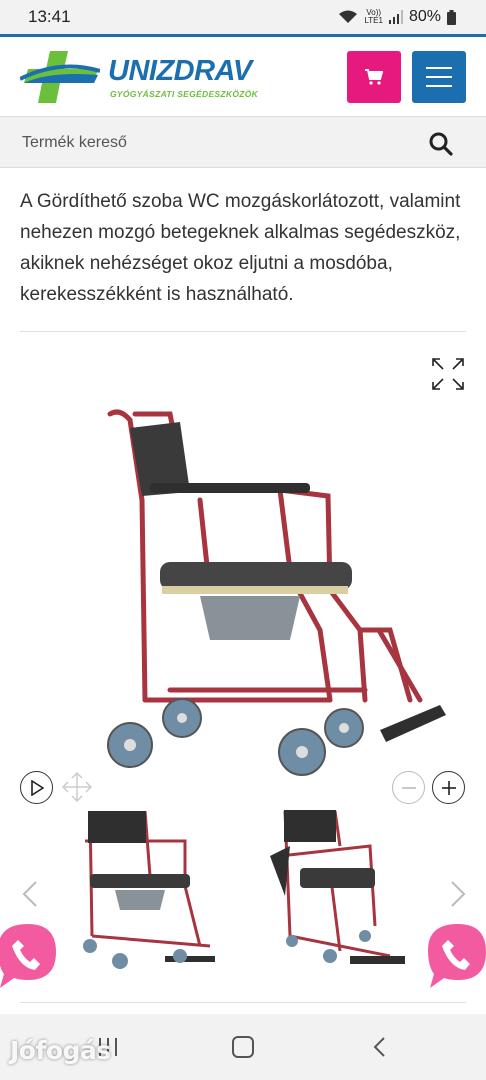 Image resolution: width=486 pixels, height=1080 pixels. I want to click on brand-name: UNIZDRAV, so click(180, 71).